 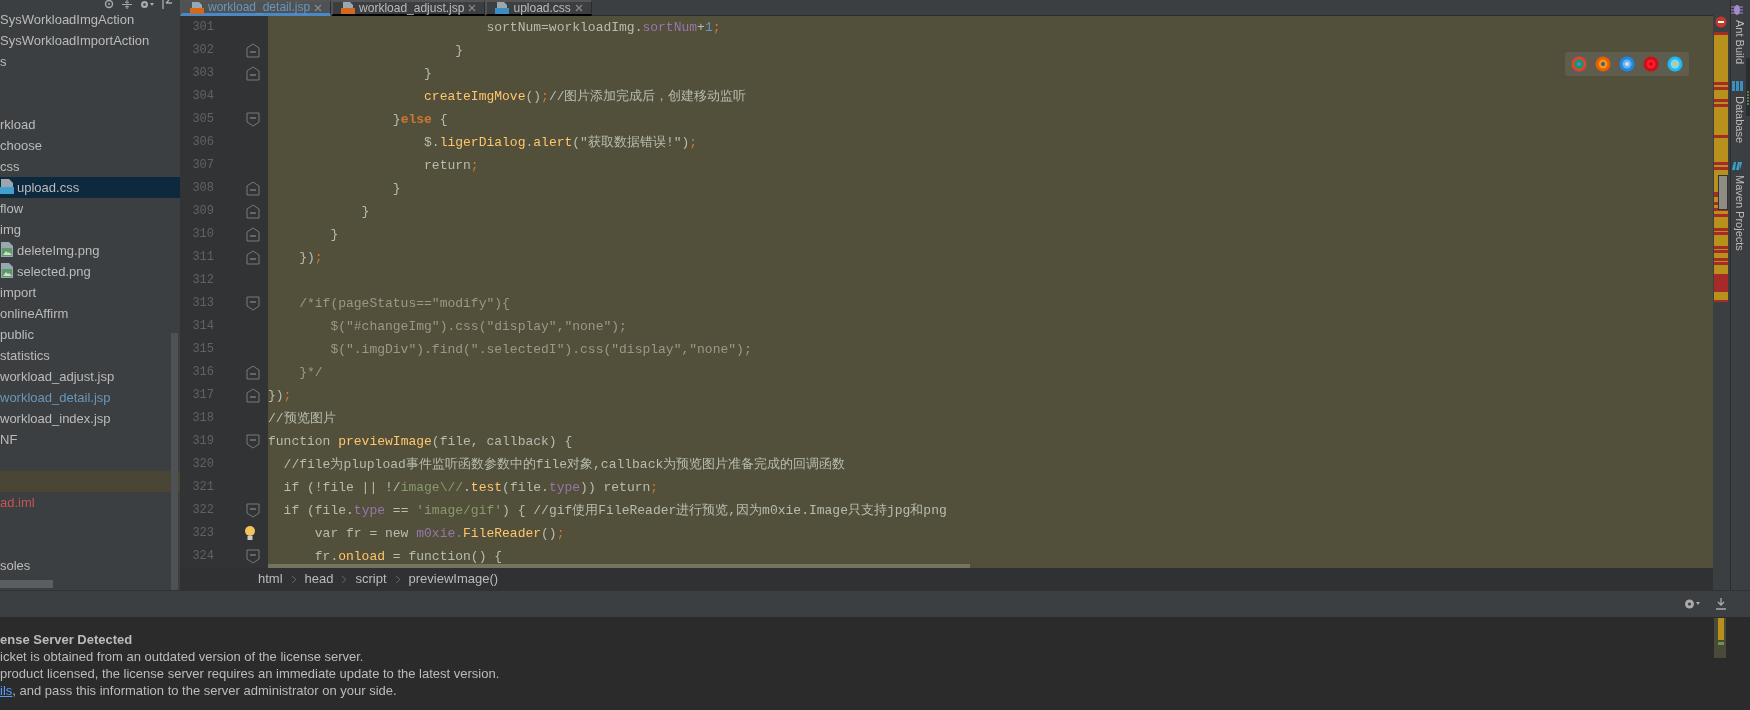 I want to click on code-line: var fr = new m0xie.FileReader();, so click(x=439, y=533).